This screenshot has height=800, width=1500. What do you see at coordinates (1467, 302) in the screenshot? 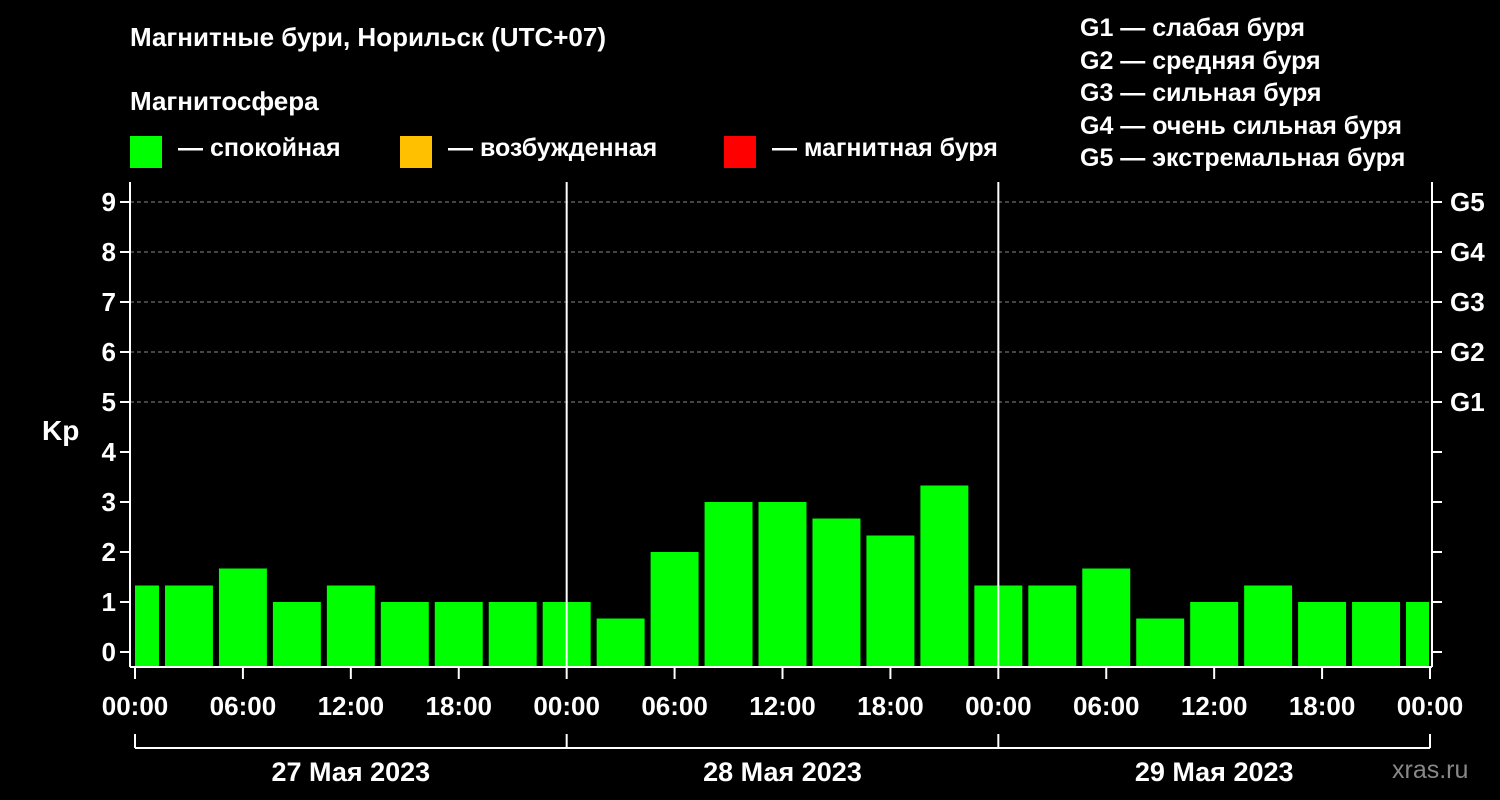
I see `g-tick-label: G3` at bounding box center [1467, 302].